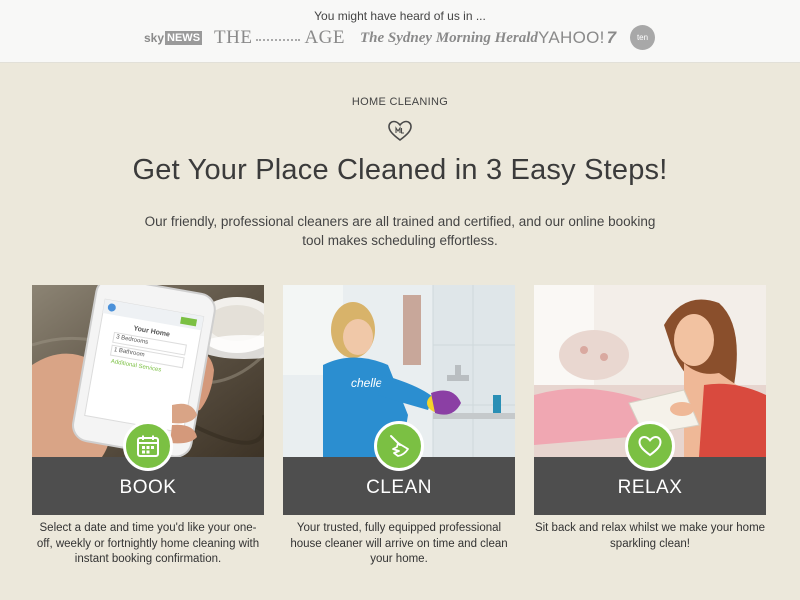 The height and width of the screenshot is (600, 800). I want to click on crest-icon, so click(278, 36).